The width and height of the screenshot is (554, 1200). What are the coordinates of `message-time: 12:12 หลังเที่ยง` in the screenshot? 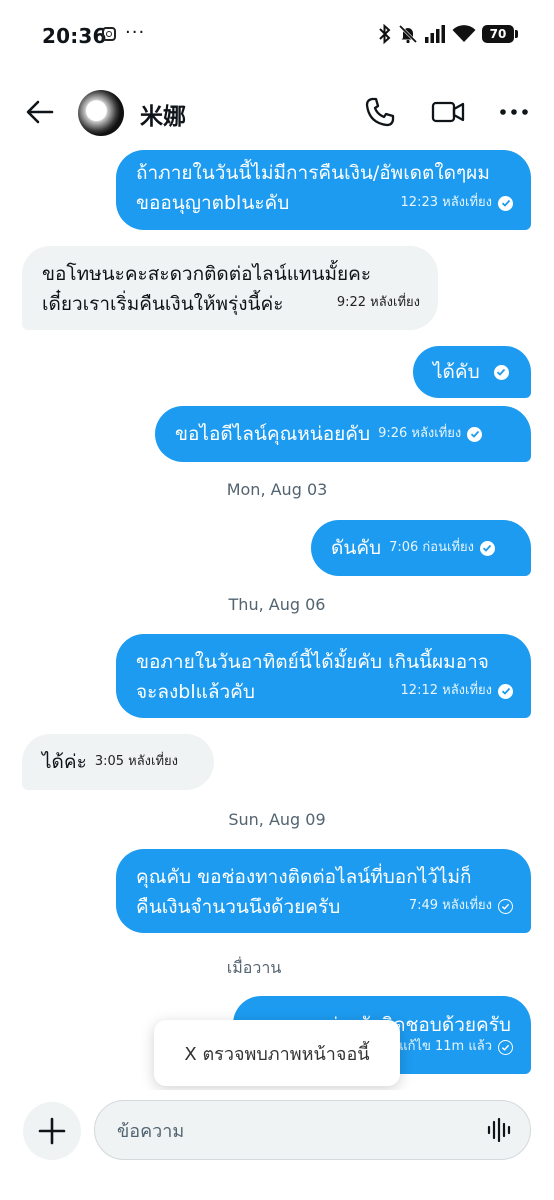 It's located at (446, 690).